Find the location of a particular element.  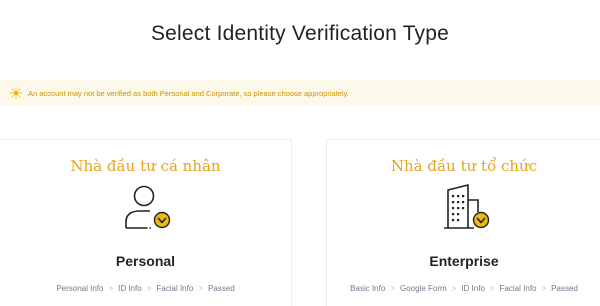

step-item: Personal Info is located at coordinates (80, 288).